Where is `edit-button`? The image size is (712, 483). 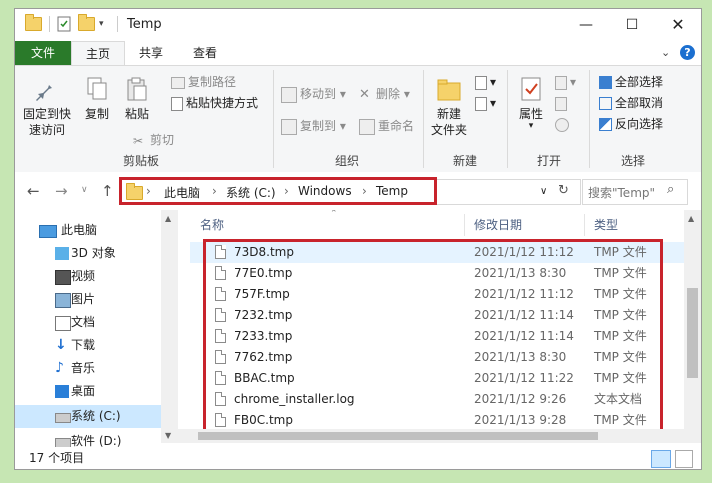
edit-button is located at coordinates (562, 103).